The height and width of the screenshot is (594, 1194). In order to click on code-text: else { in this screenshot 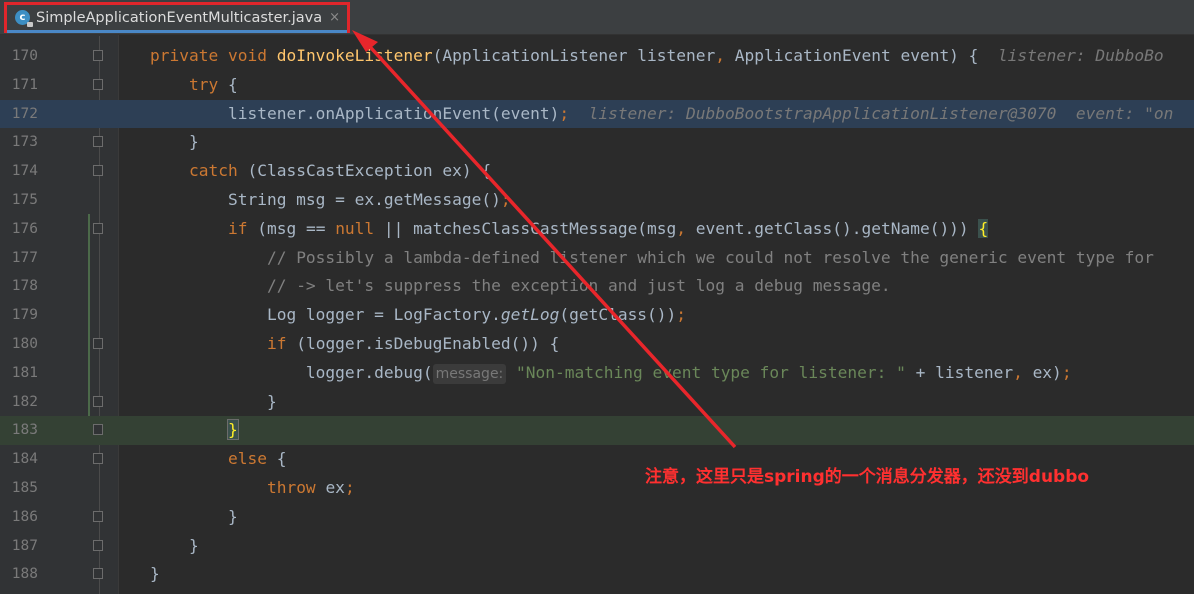, I will do `click(218, 459)`.